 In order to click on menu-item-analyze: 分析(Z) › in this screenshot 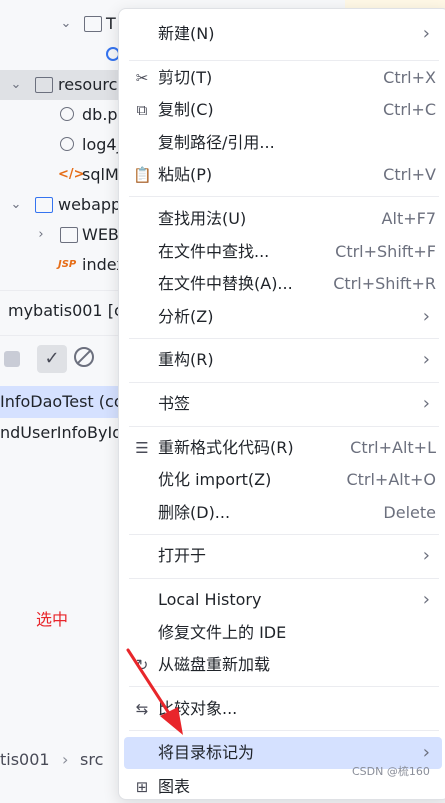, I will do `click(283, 317)`.